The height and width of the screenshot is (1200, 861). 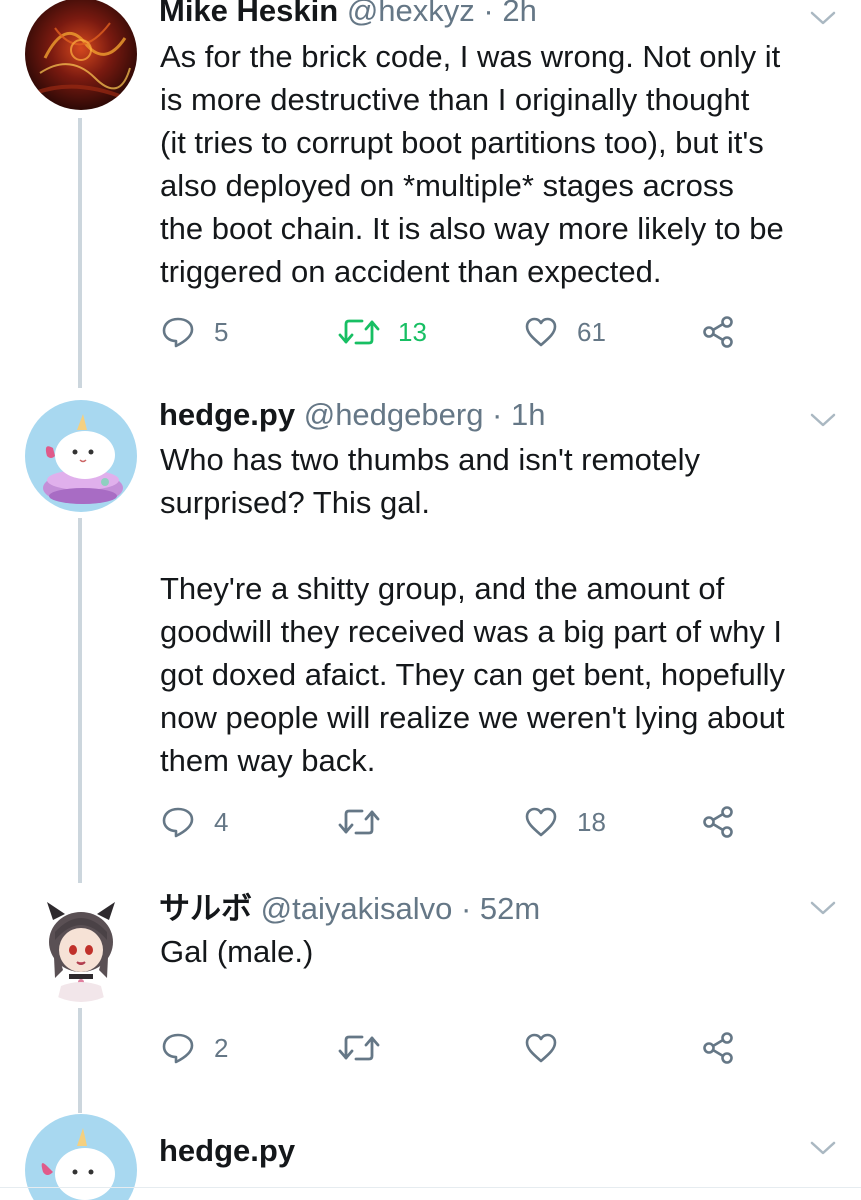 I want to click on like-count: 61, so click(x=591, y=331).